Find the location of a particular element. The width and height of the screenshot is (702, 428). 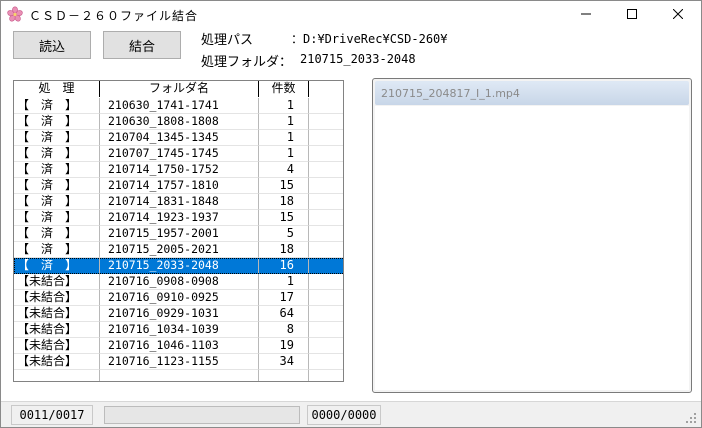

row-folder-cell: 210716_1123-1155 is located at coordinates (179, 362).